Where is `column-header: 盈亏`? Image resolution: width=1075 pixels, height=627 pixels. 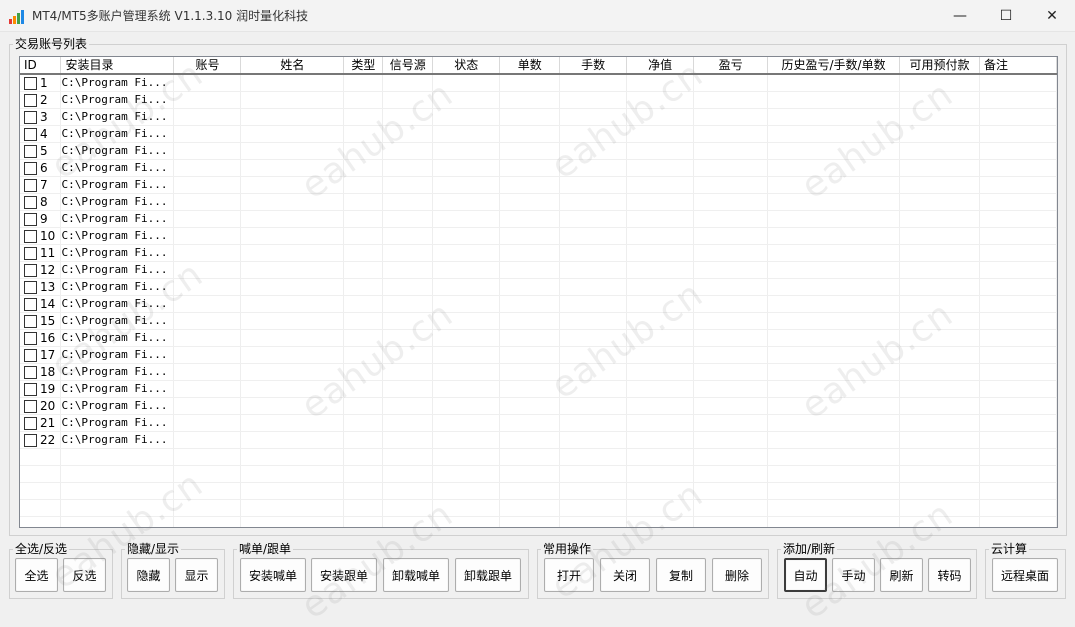 column-header: 盈亏 is located at coordinates (731, 66).